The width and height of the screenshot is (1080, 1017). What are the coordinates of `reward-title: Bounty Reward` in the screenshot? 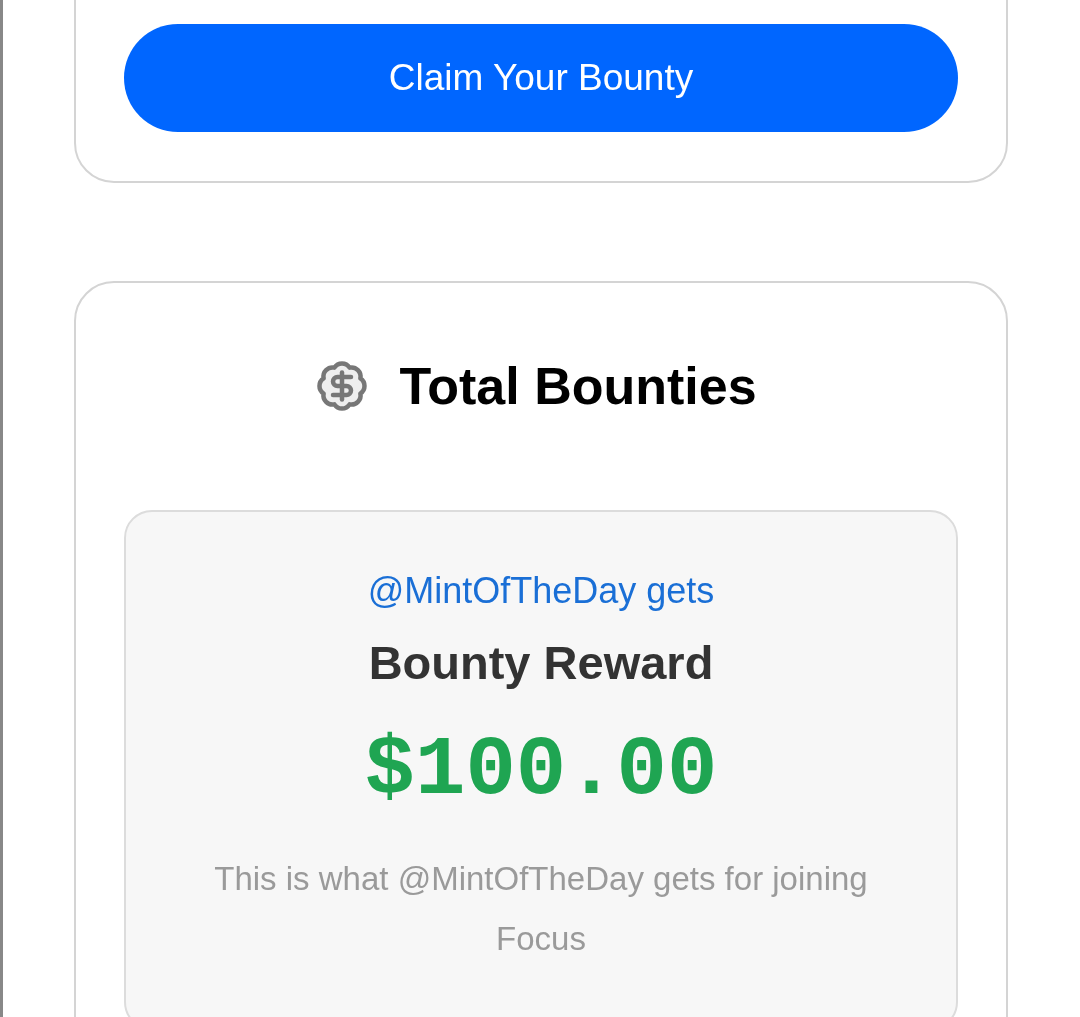 It's located at (541, 663).